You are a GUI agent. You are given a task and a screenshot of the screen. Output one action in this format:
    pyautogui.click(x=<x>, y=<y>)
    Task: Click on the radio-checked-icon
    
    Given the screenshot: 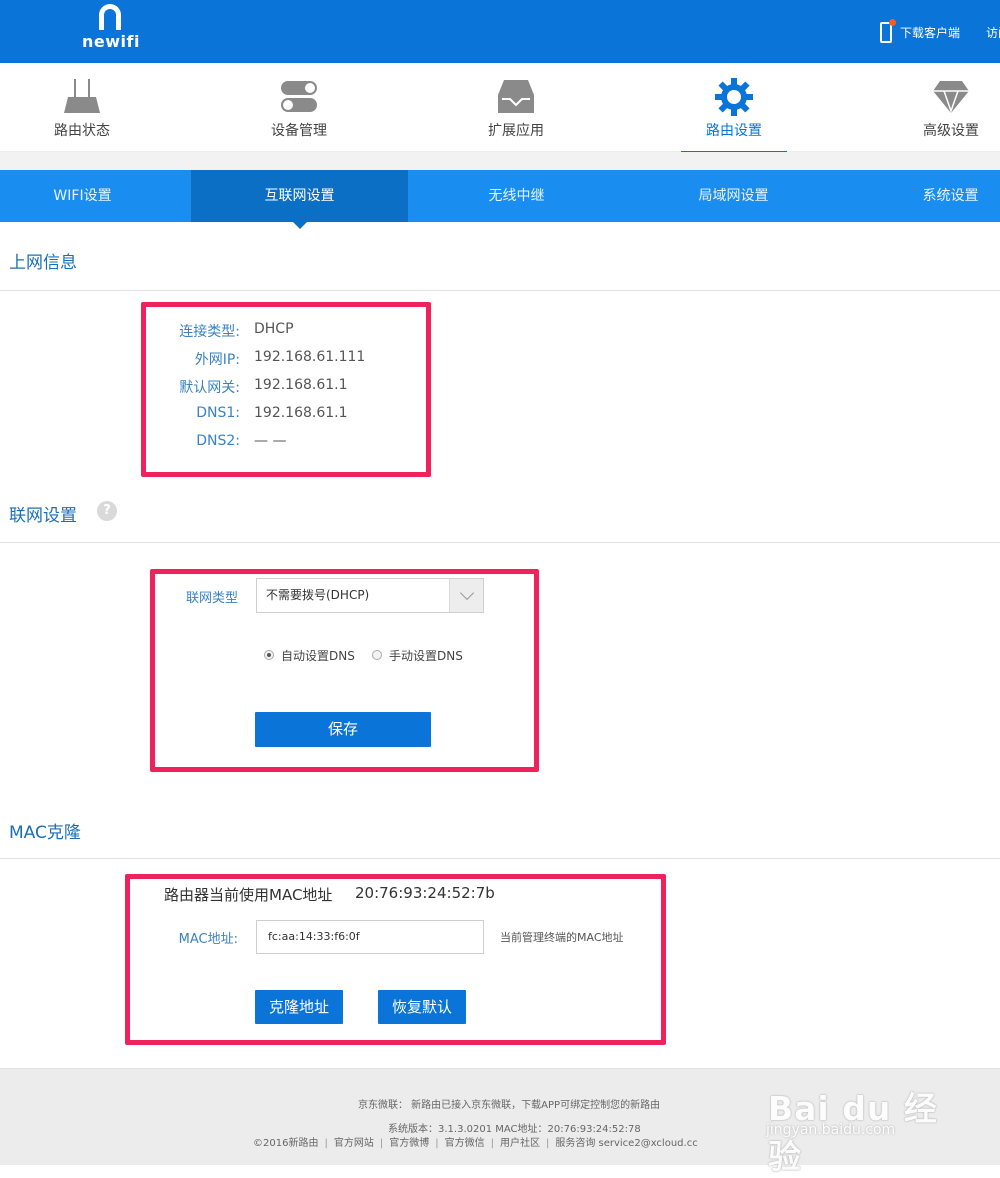 What is the action you would take?
    pyautogui.click(x=269, y=655)
    